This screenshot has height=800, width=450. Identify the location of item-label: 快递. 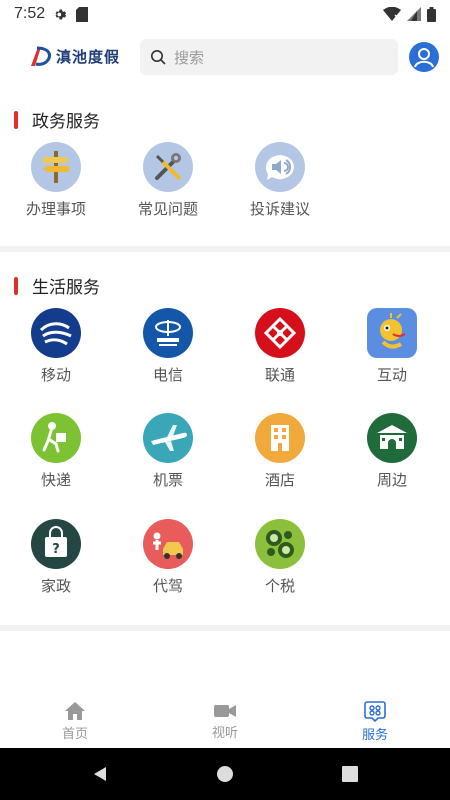
(55, 480).